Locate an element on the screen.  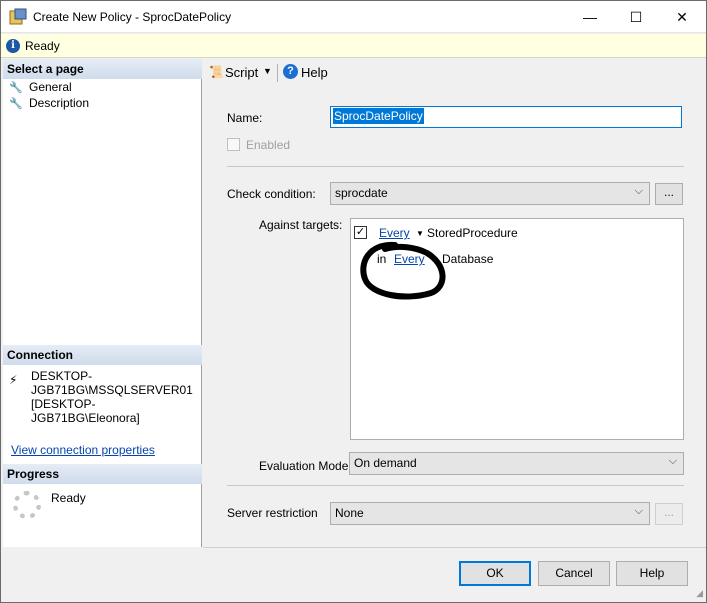
maximize-button: ☐ is located at coordinates (636, 17).